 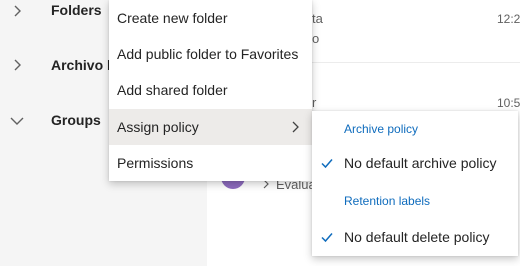 I want to click on menu-item-label: Create new folder, so click(x=172, y=18).